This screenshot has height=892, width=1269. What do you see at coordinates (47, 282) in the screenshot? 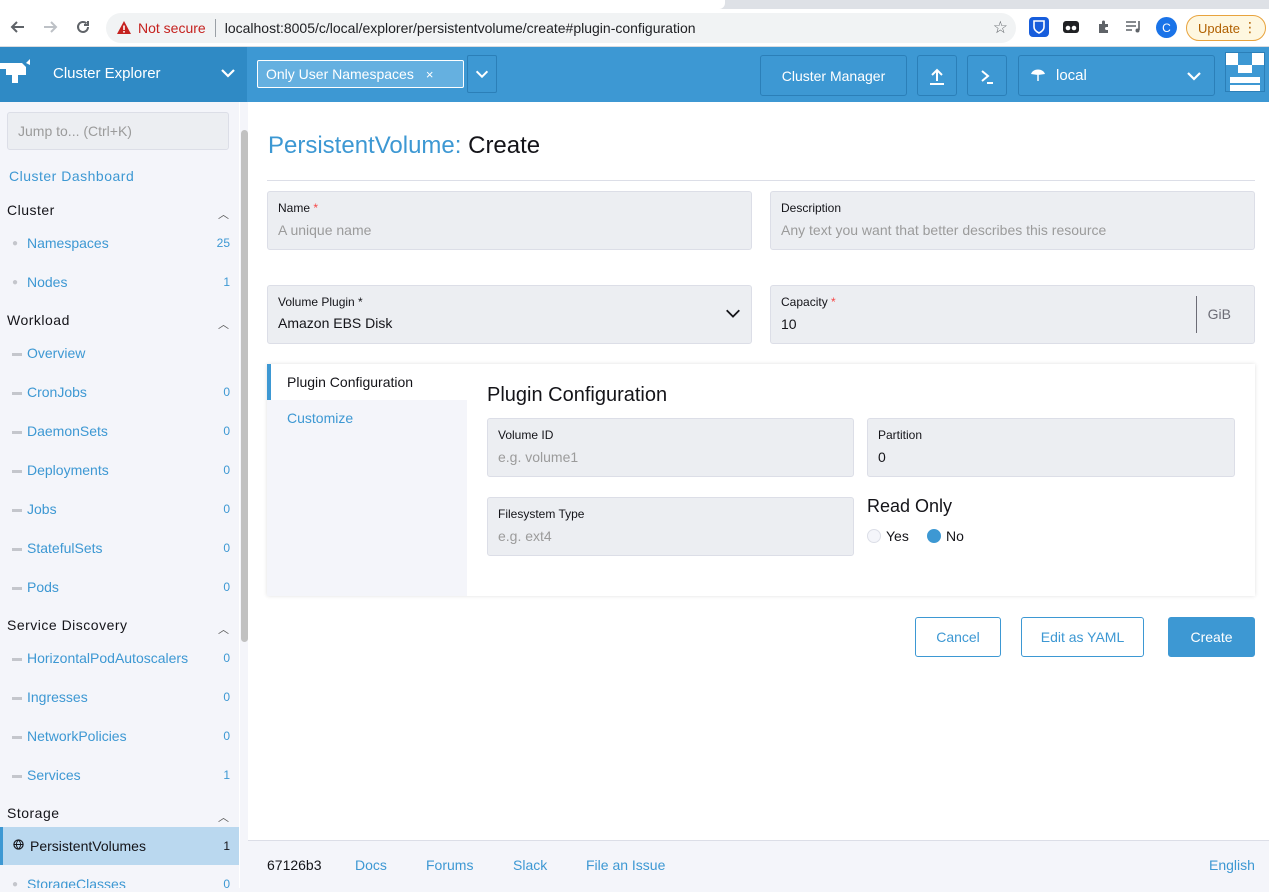
I see `sidebar-item-label: Nodes` at bounding box center [47, 282].